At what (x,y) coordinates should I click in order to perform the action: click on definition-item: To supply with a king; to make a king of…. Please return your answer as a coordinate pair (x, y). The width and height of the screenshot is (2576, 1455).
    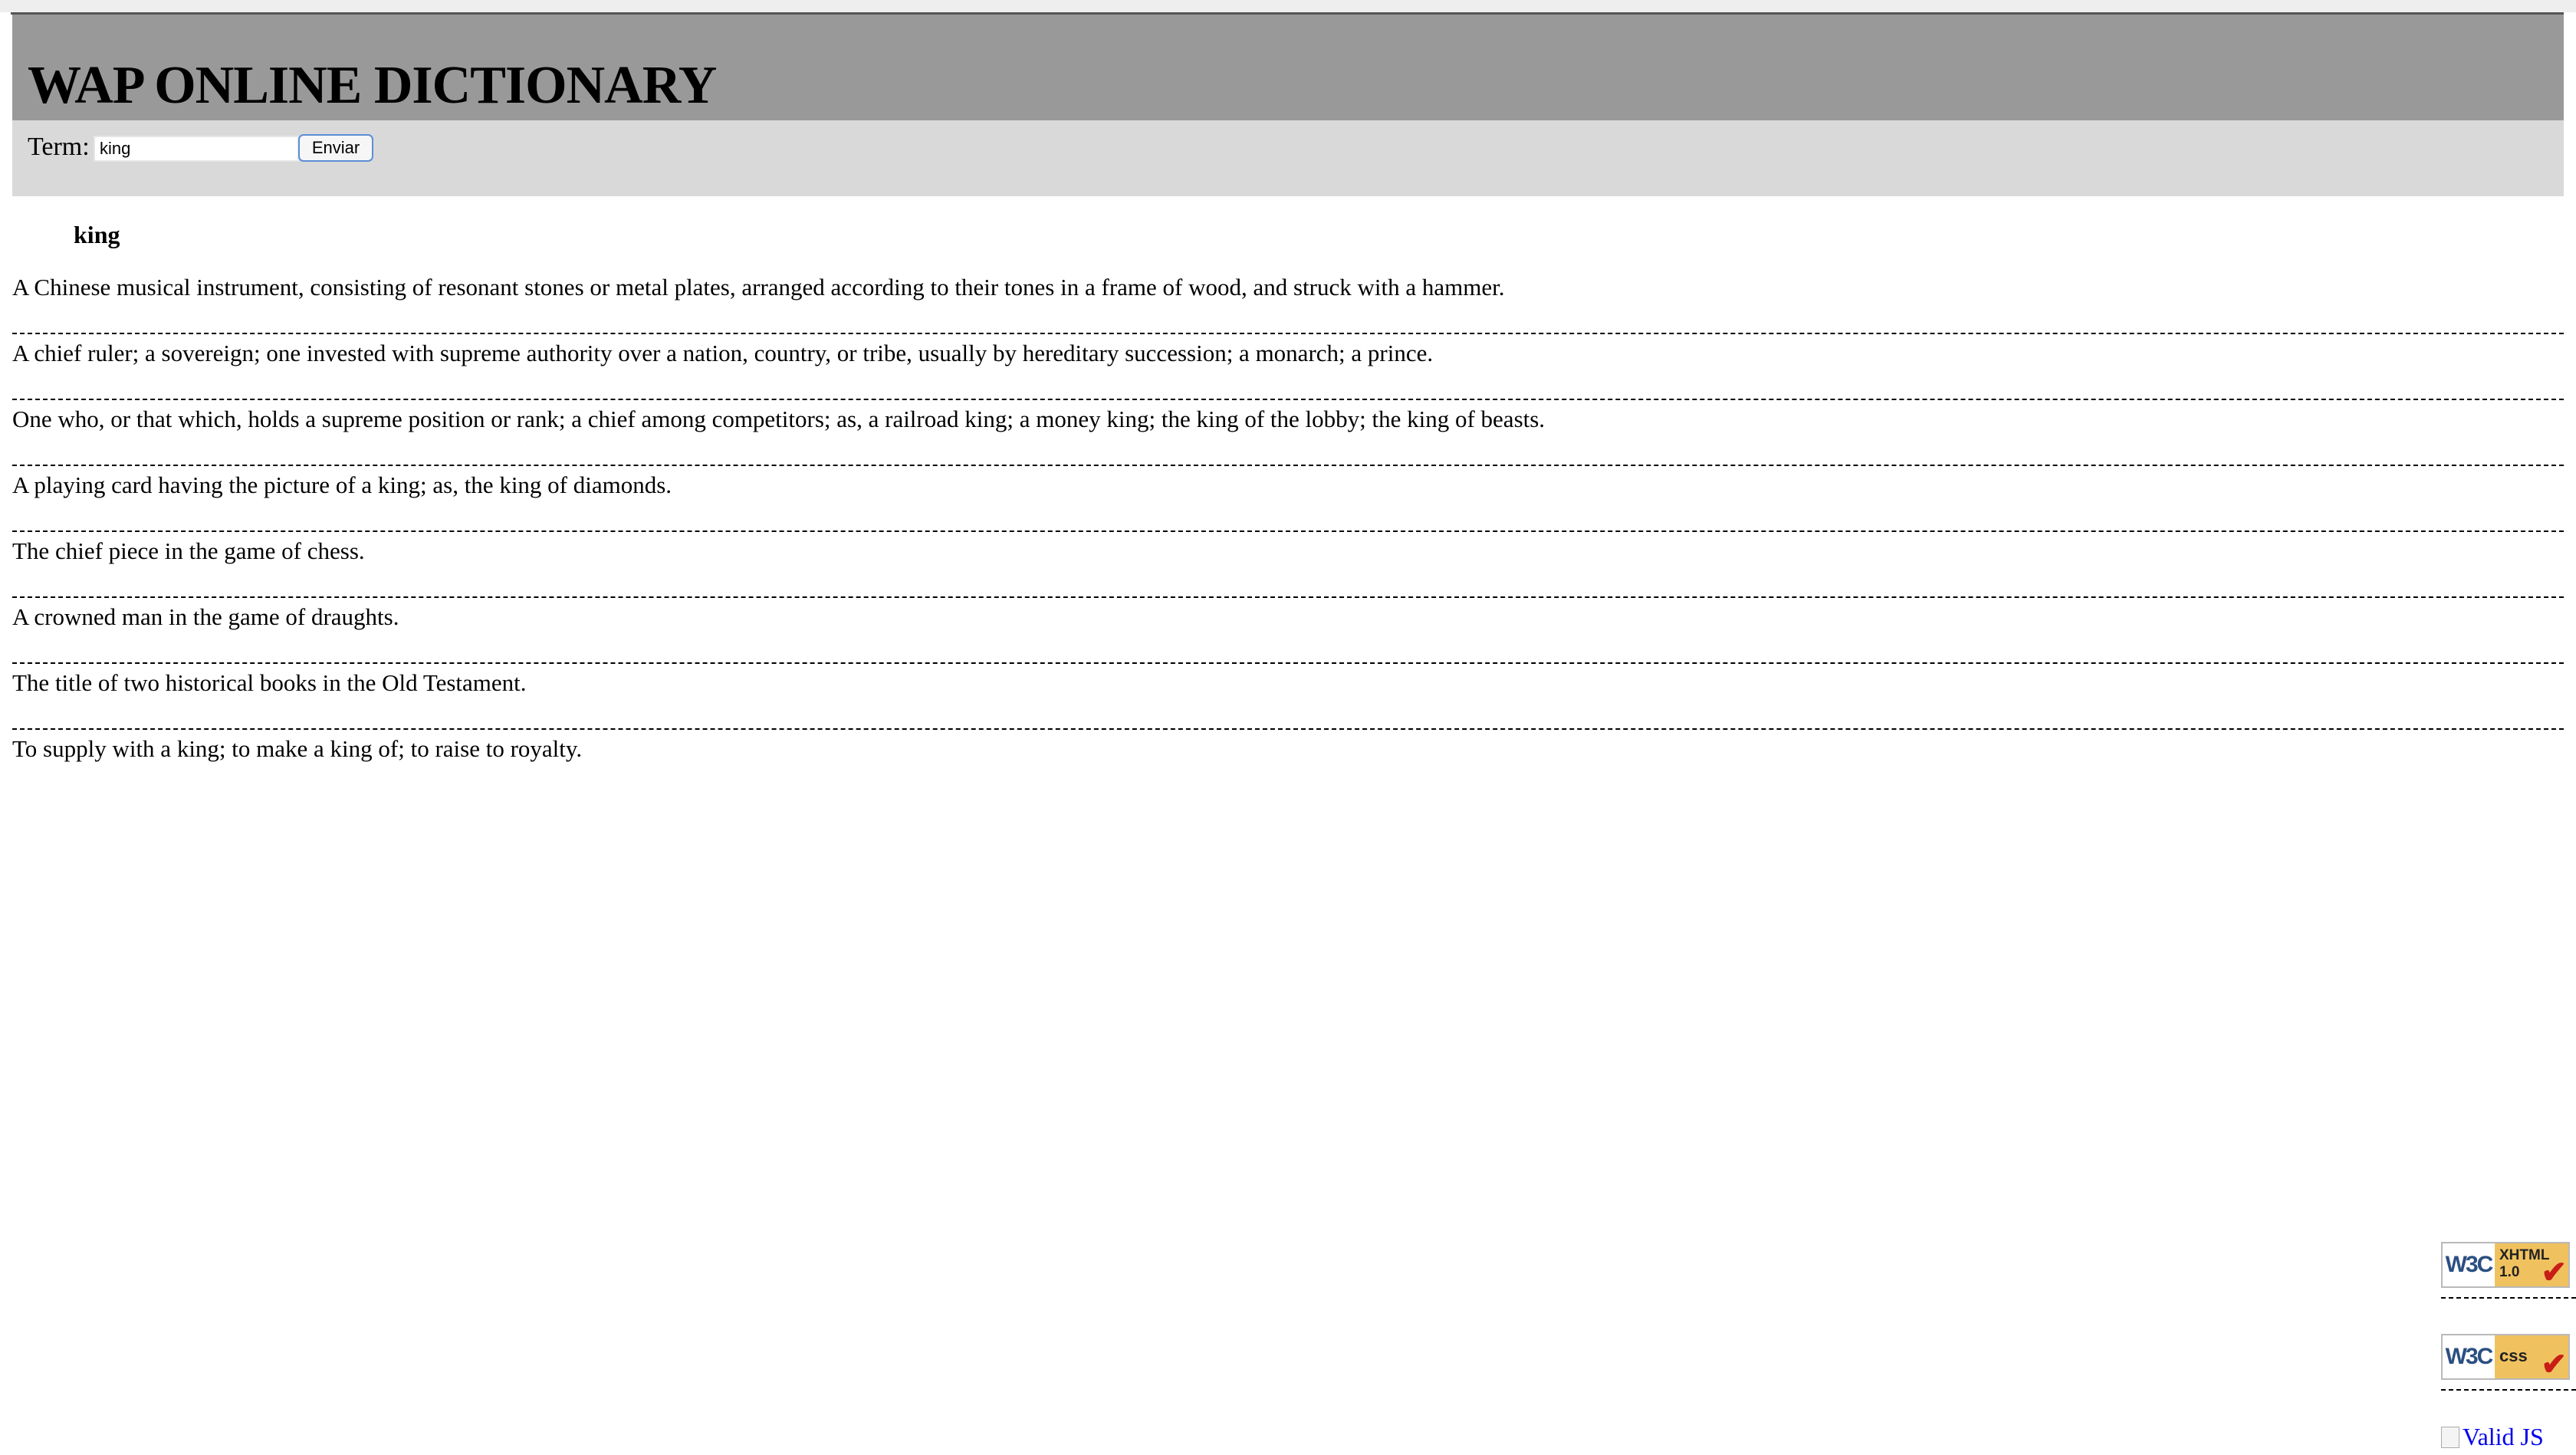
    Looking at the image, I should click on (297, 748).